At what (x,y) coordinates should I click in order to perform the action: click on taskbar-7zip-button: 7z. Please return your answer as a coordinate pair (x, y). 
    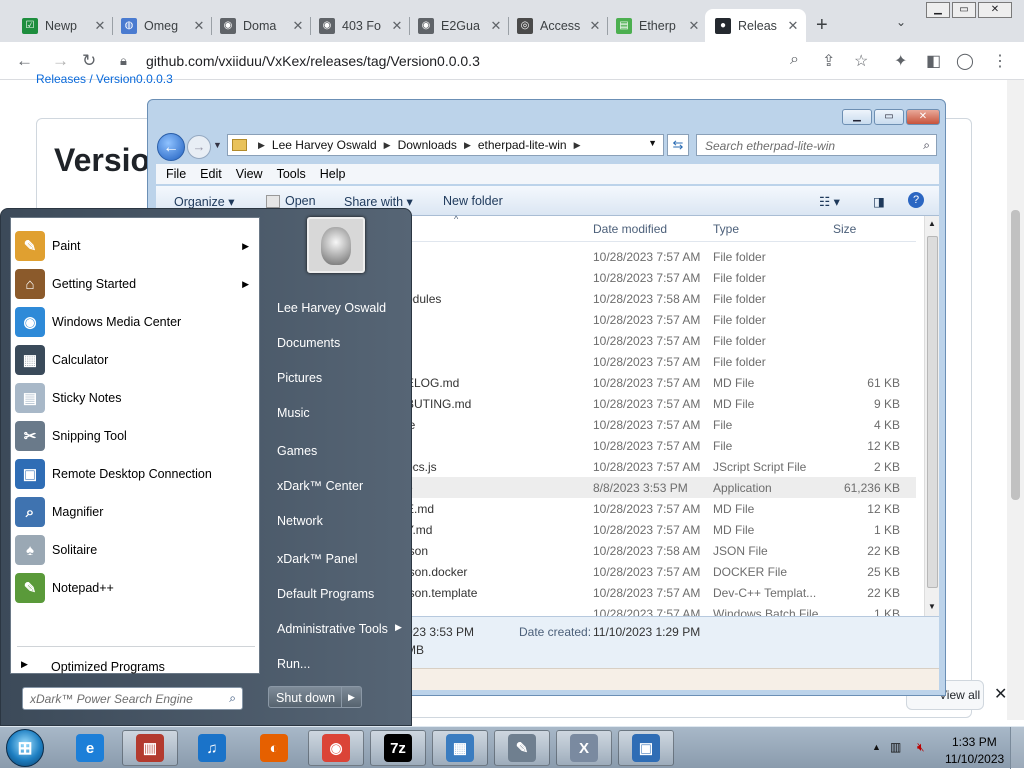
    Looking at the image, I should click on (398, 748).